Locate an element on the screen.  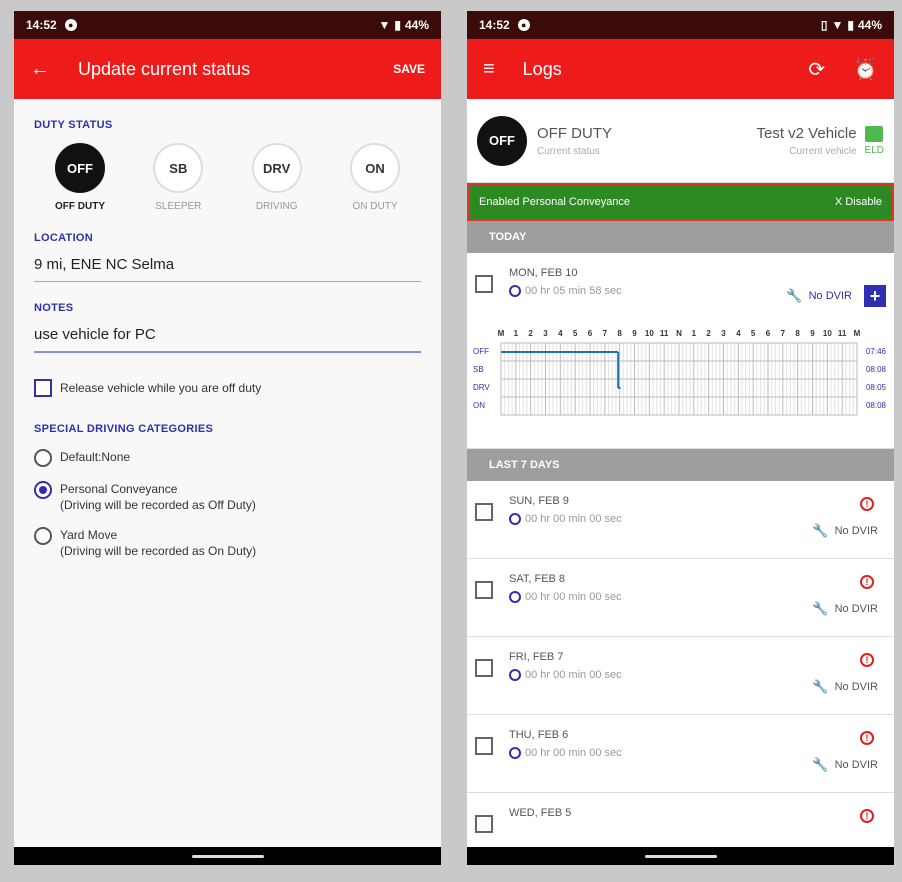
arrow-left-icon: ← is located at coordinates (40, 69).